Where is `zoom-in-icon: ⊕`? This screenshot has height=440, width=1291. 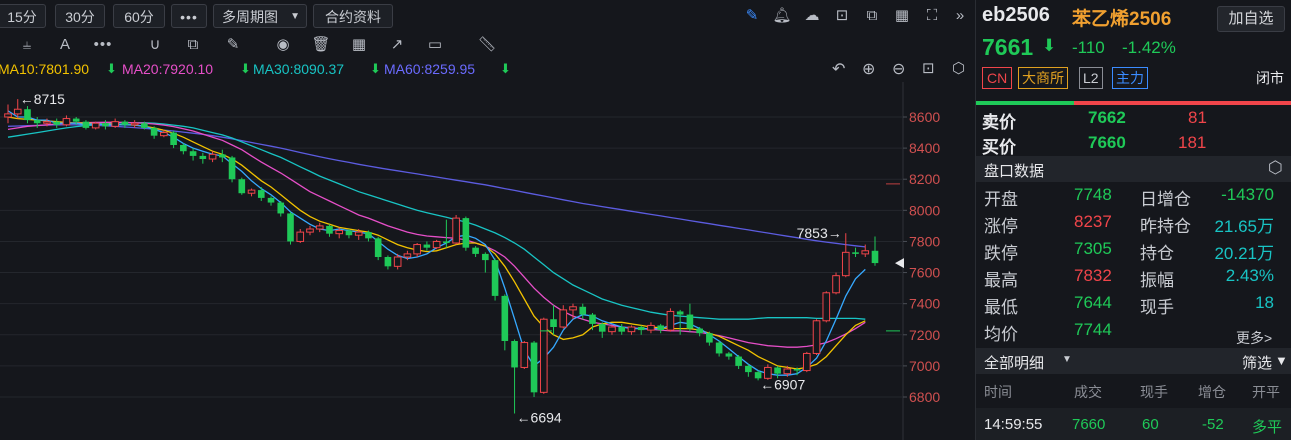 zoom-in-icon: ⊕ is located at coordinates (868, 69).